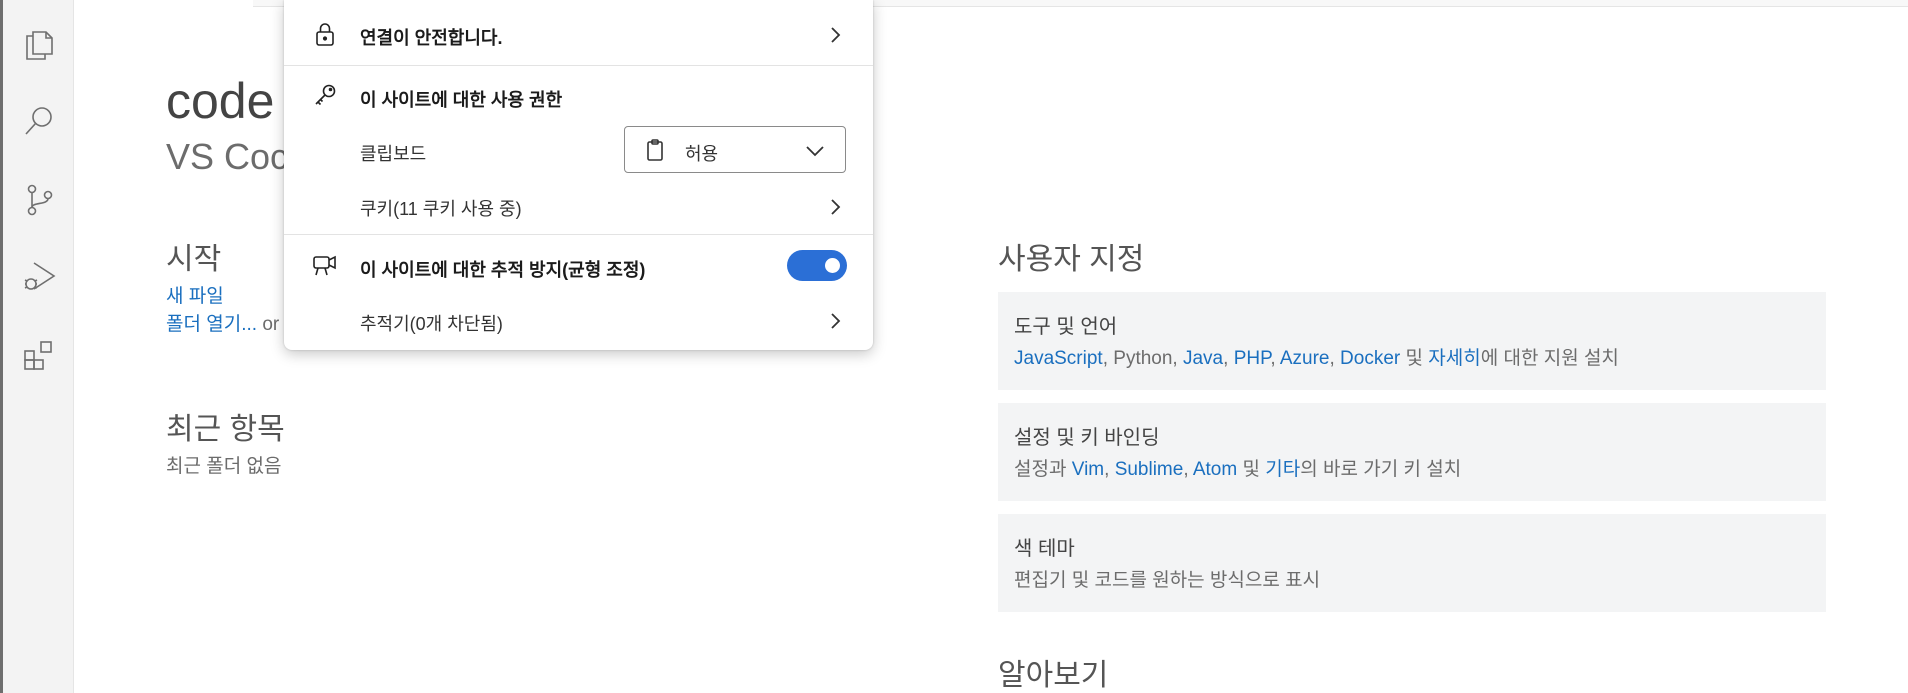  Describe the element at coordinates (1381, 469) in the screenshot. I see `suffix-text: 의 바로 가기 키 설치` at that location.